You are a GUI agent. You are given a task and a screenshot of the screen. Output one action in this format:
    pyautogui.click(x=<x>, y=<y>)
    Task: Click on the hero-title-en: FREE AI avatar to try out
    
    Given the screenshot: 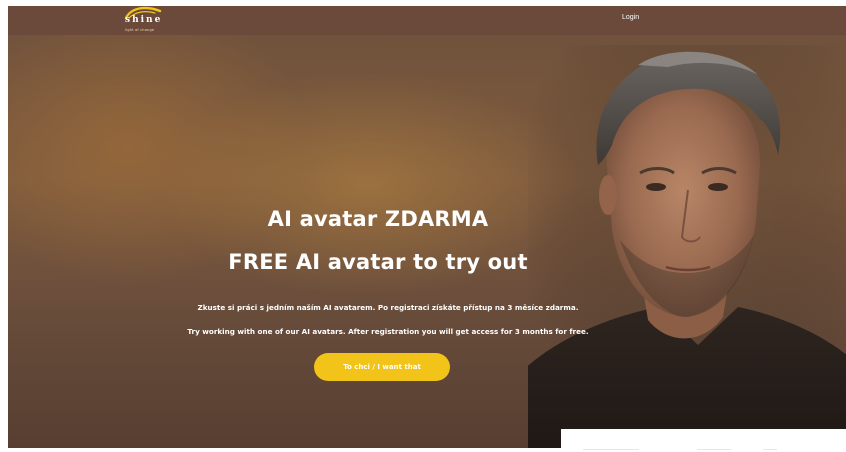 What is the action you would take?
    pyautogui.click(x=378, y=262)
    